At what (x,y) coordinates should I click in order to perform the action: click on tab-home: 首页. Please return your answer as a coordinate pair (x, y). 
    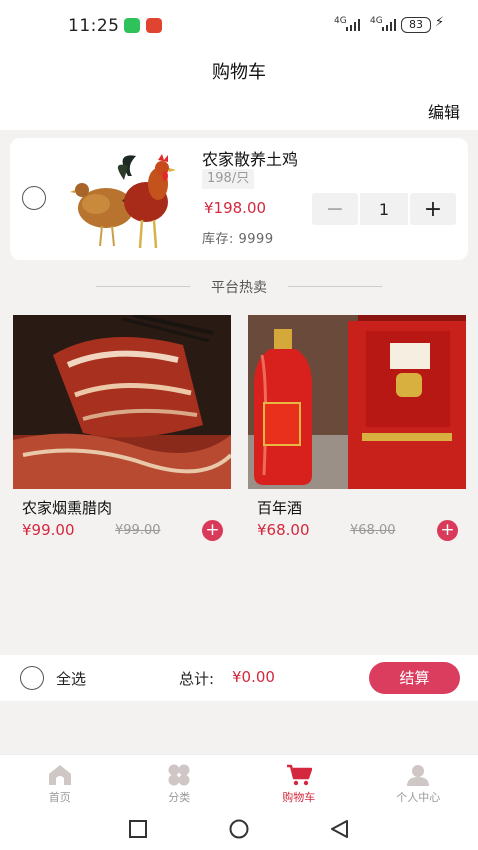
    Looking at the image, I should click on (60, 780).